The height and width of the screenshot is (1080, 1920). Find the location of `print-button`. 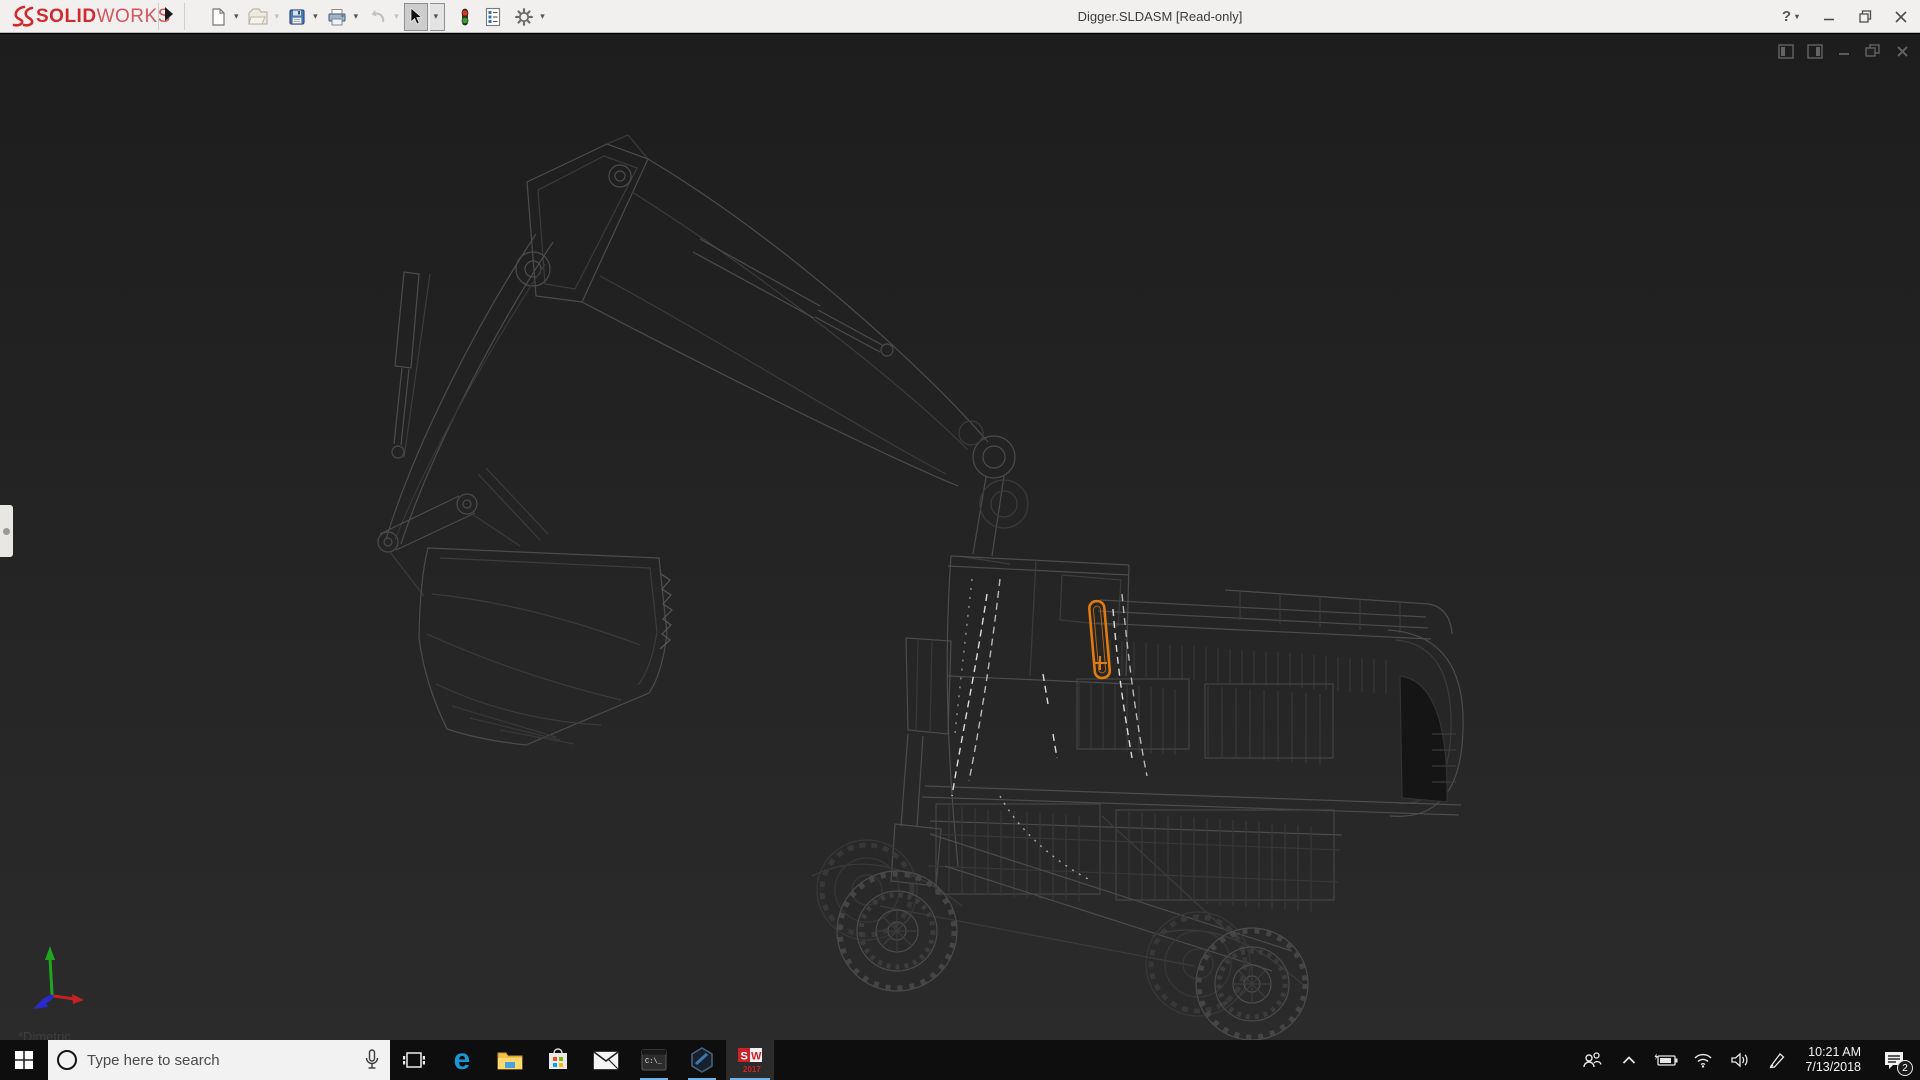

print-button is located at coordinates (337, 17).